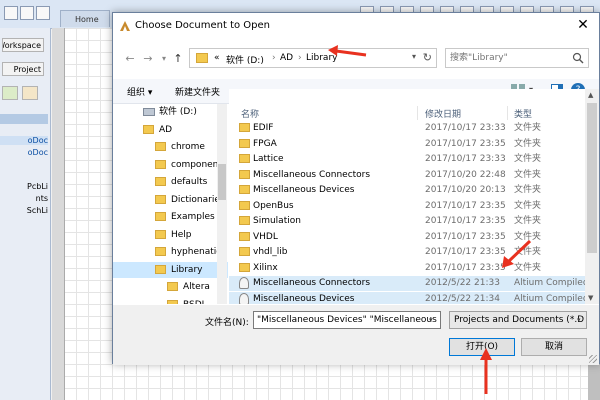  What do you see at coordinates (518, 320) in the screenshot?
I see `filetype-select: Projects and Documents (*.D` at bounding box center [518, 320].